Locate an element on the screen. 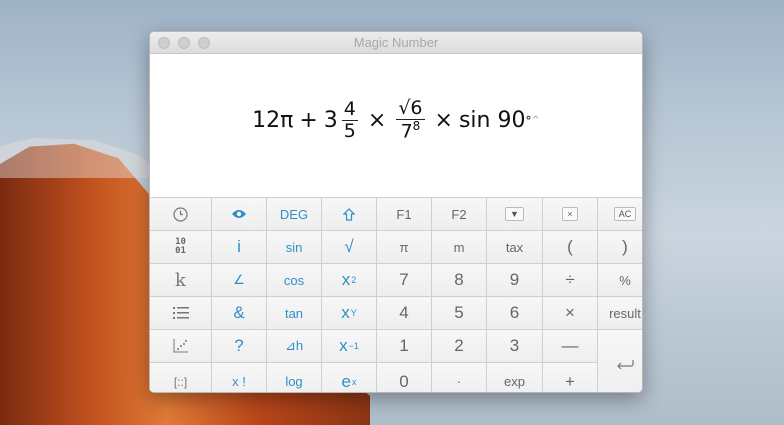 The width and height of the screenshot is (784, 425). dropdown-button: ▼ is located at coordinates (514, 214).